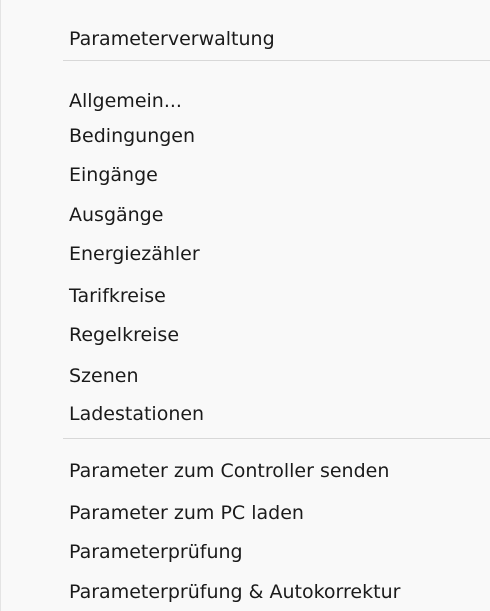  Describe the element at coordinates (234, 592) in the screenshot. I see `menu-item-parameter-check-autocorrect: Parameterprüfung & Autokorrektur` at that location.